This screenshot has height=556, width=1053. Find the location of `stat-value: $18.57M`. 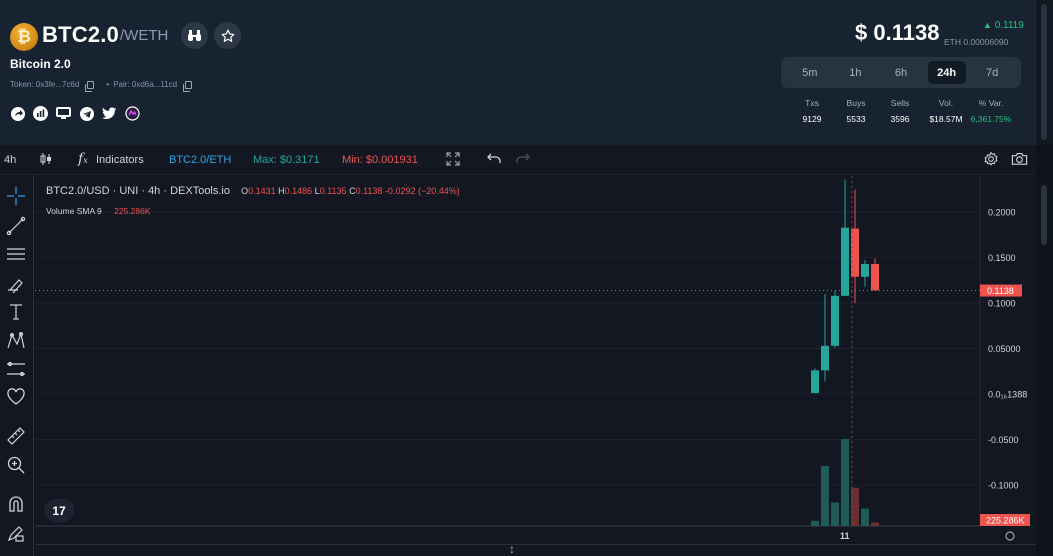

stat-value: $18.57M is located at coordinates (946, 119).